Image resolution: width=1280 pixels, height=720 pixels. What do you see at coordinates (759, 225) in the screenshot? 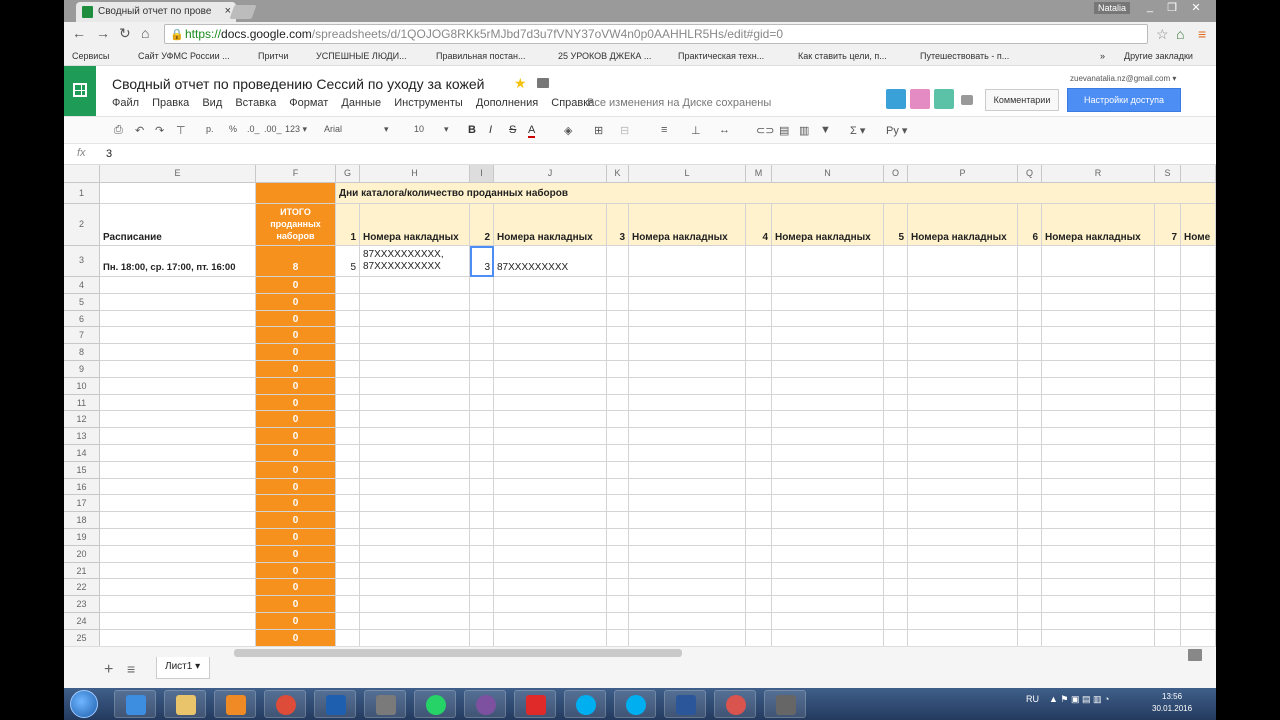
I see `day-number: 4` at bounding box center [759, 225].